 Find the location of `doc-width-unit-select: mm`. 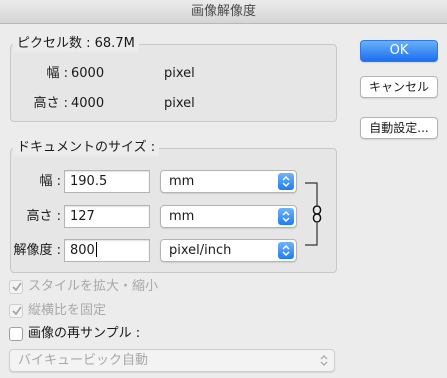

doc-width-unit-select: mm is located at coordinates (228, 181).